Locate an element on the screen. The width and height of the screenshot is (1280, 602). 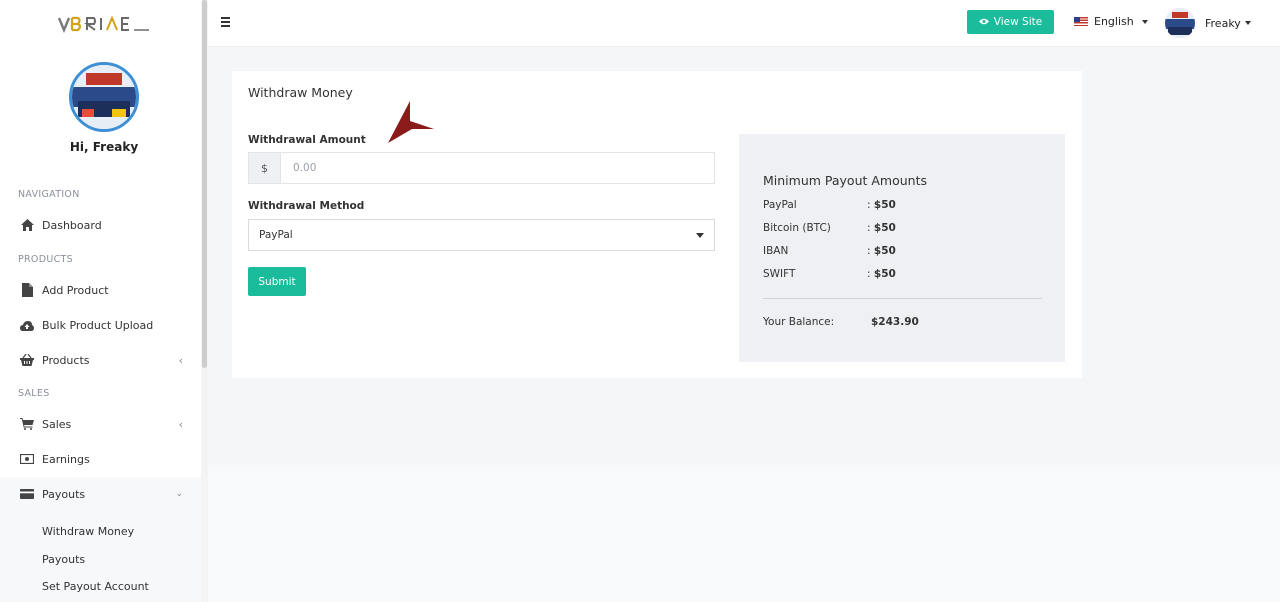
credit-card-icon is located at coordinates (27, 494).